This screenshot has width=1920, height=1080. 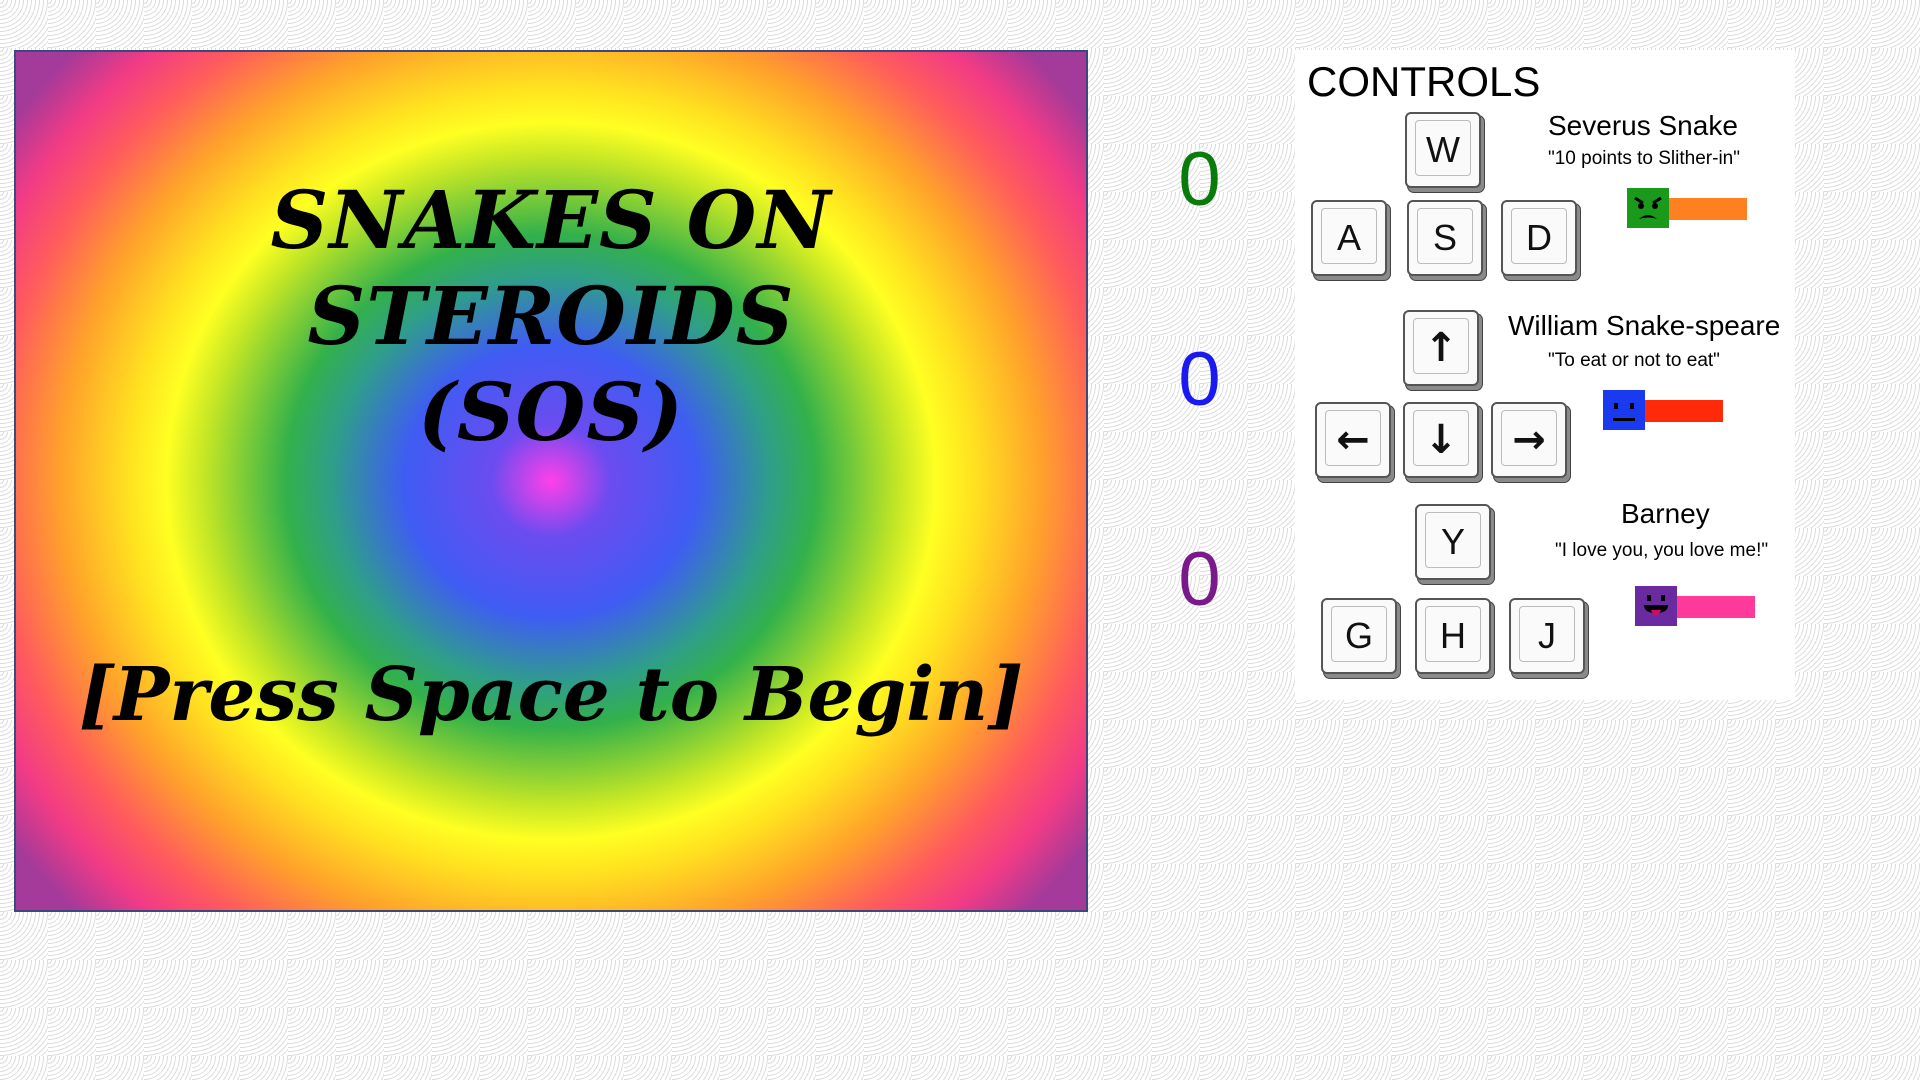 I want to click on arrow-down-icon: ↓, so click(x=1441, y=440).